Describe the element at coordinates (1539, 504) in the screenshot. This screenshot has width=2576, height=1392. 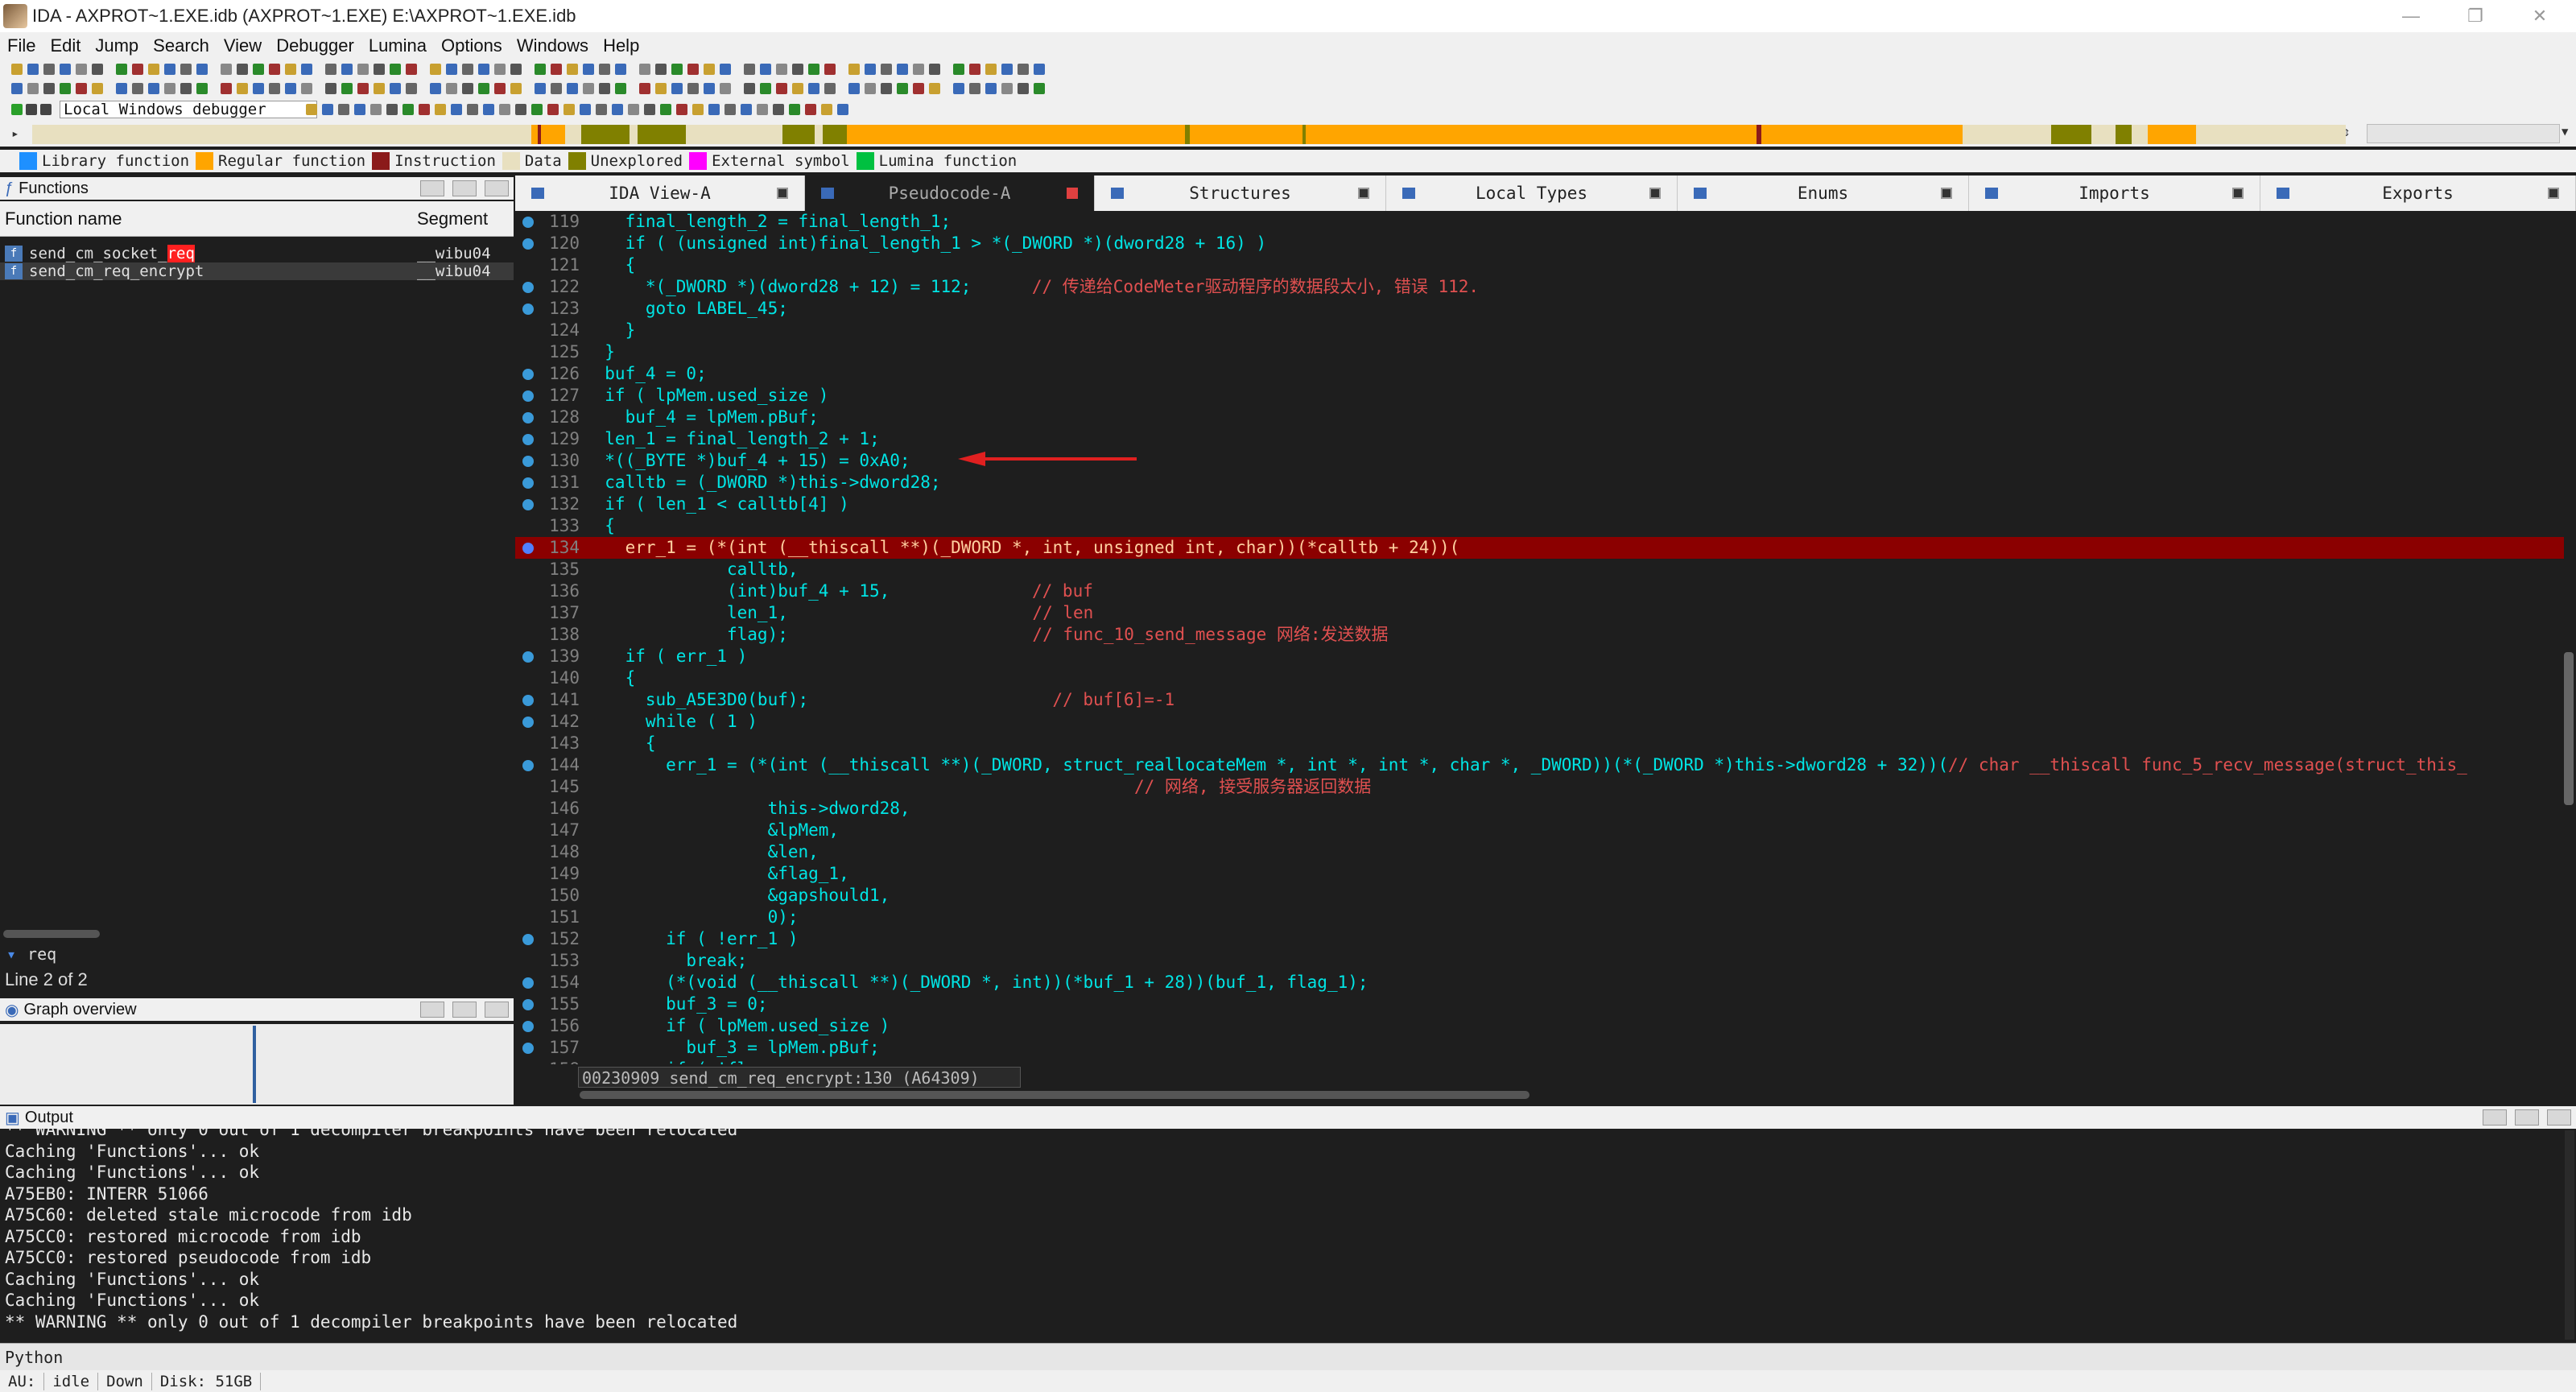
I see `code-line: 132 if ( len_1 < calltb[4] )` at that location.